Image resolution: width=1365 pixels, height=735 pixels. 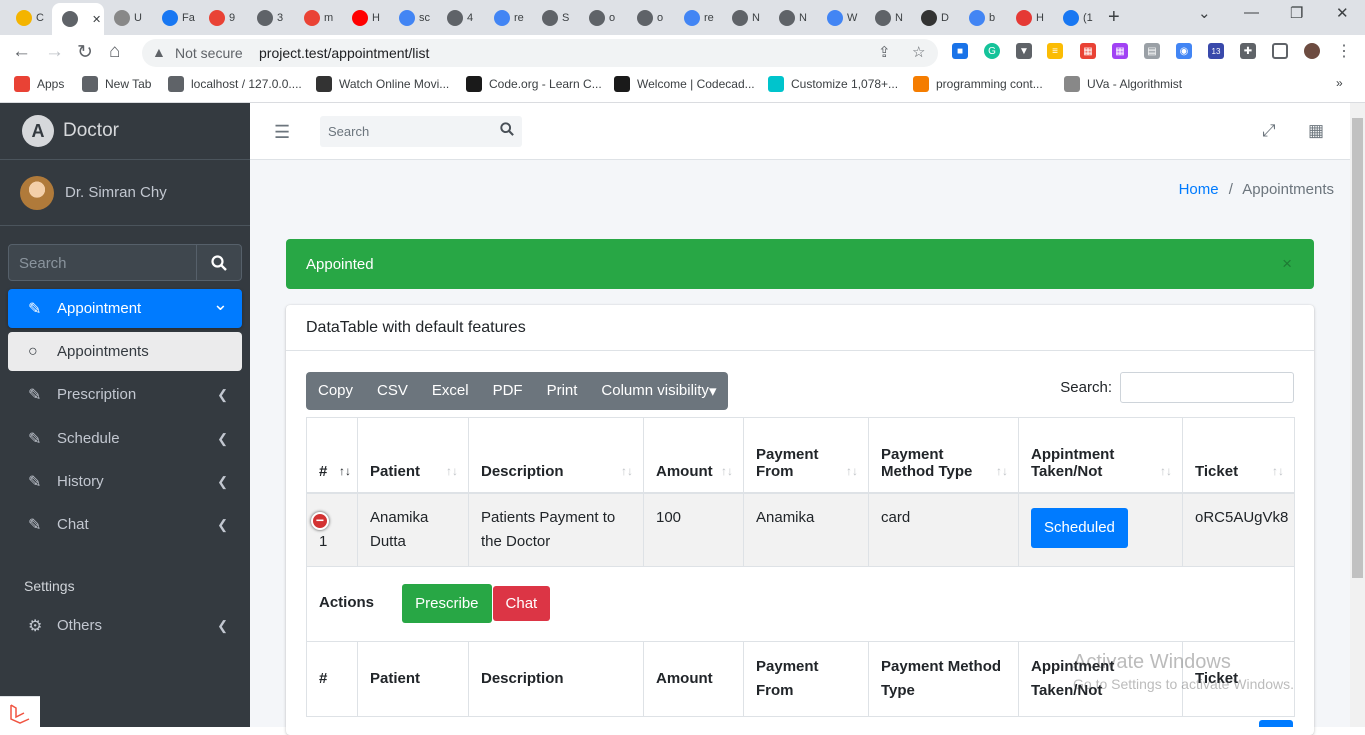 I want to click on share-icon: ⇪, so click(x=884, y=52).